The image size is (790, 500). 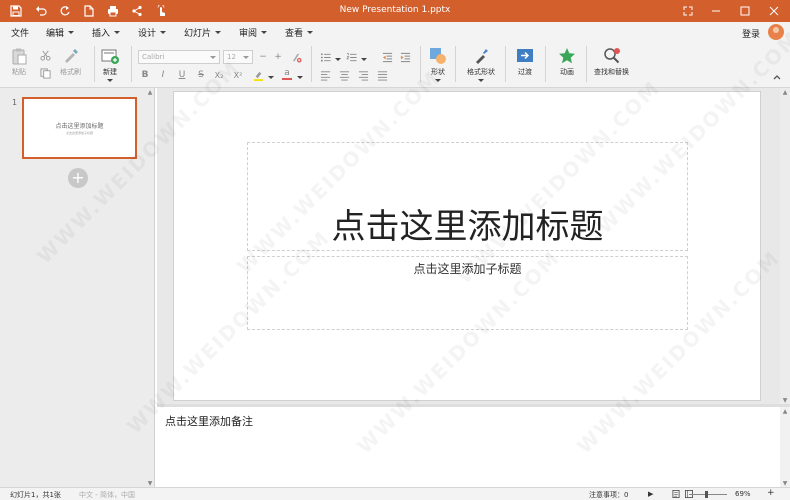 I want to click on align-right-icon, so click(x=363, y=75).